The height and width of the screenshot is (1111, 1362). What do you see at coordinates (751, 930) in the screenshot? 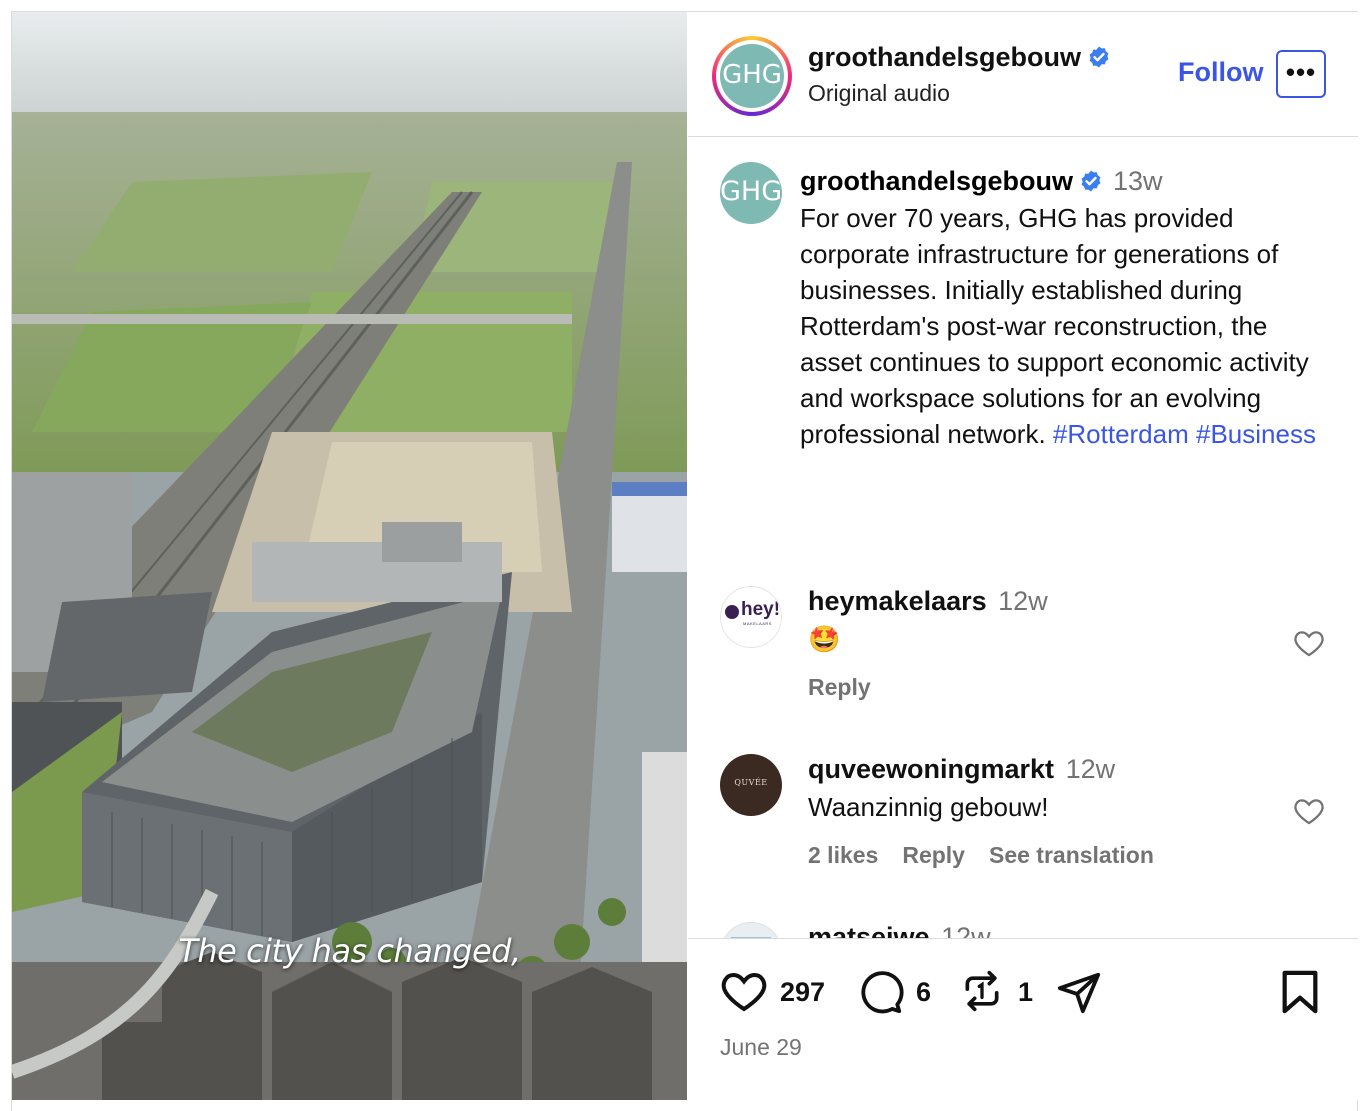
I see `comment-avatar` at bounding box center [751, 930].